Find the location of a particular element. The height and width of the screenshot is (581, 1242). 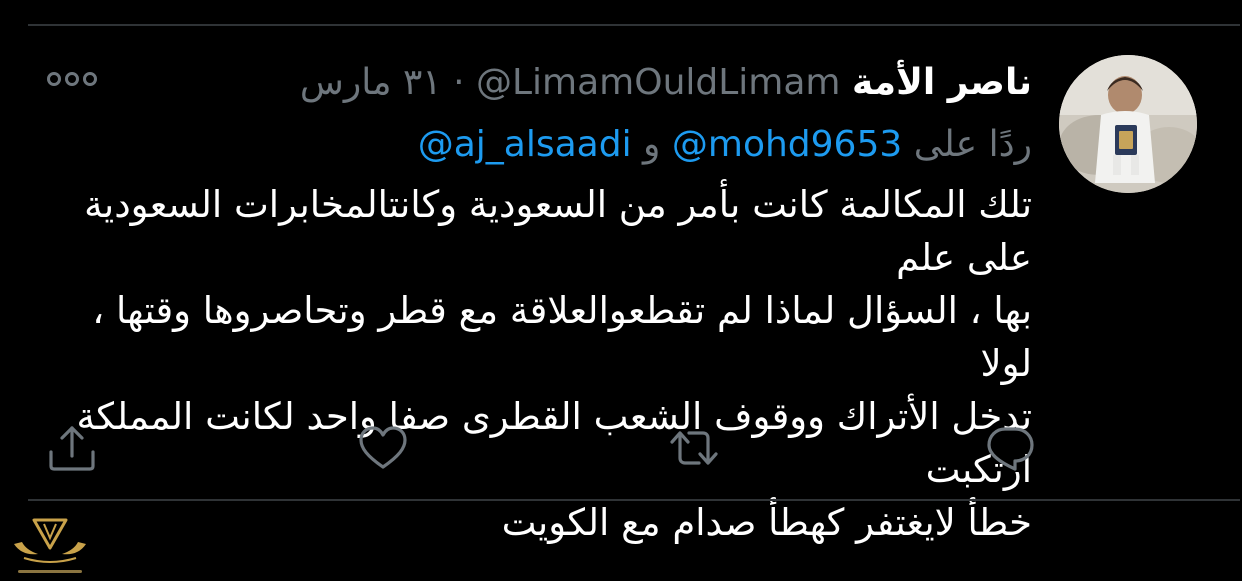

avatar-image is located at coordinates (1128, 124).